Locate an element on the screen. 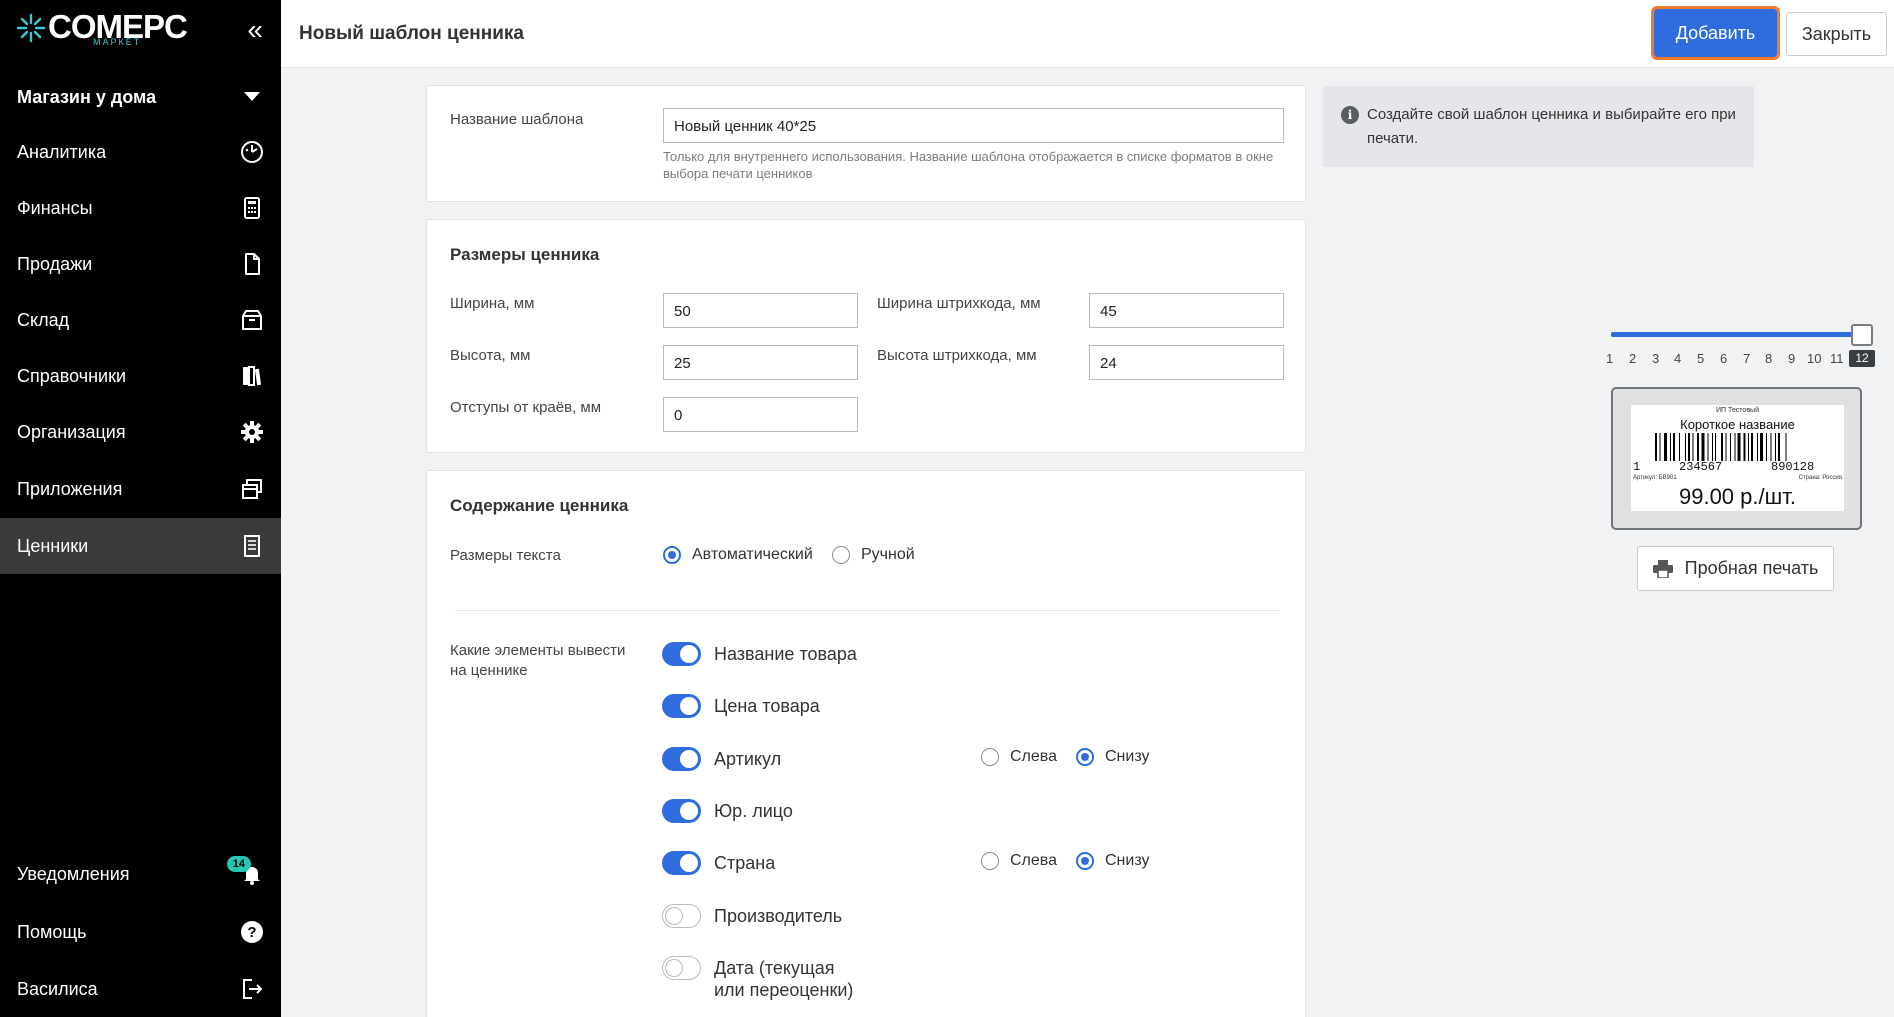 The height and width of the screenshot is (1017, 1894). height-label: Высота, мм is located at coordinates (490, 355).